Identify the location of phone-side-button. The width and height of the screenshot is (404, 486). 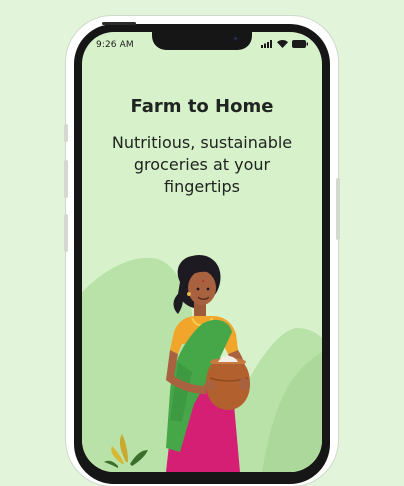
(66, 133).